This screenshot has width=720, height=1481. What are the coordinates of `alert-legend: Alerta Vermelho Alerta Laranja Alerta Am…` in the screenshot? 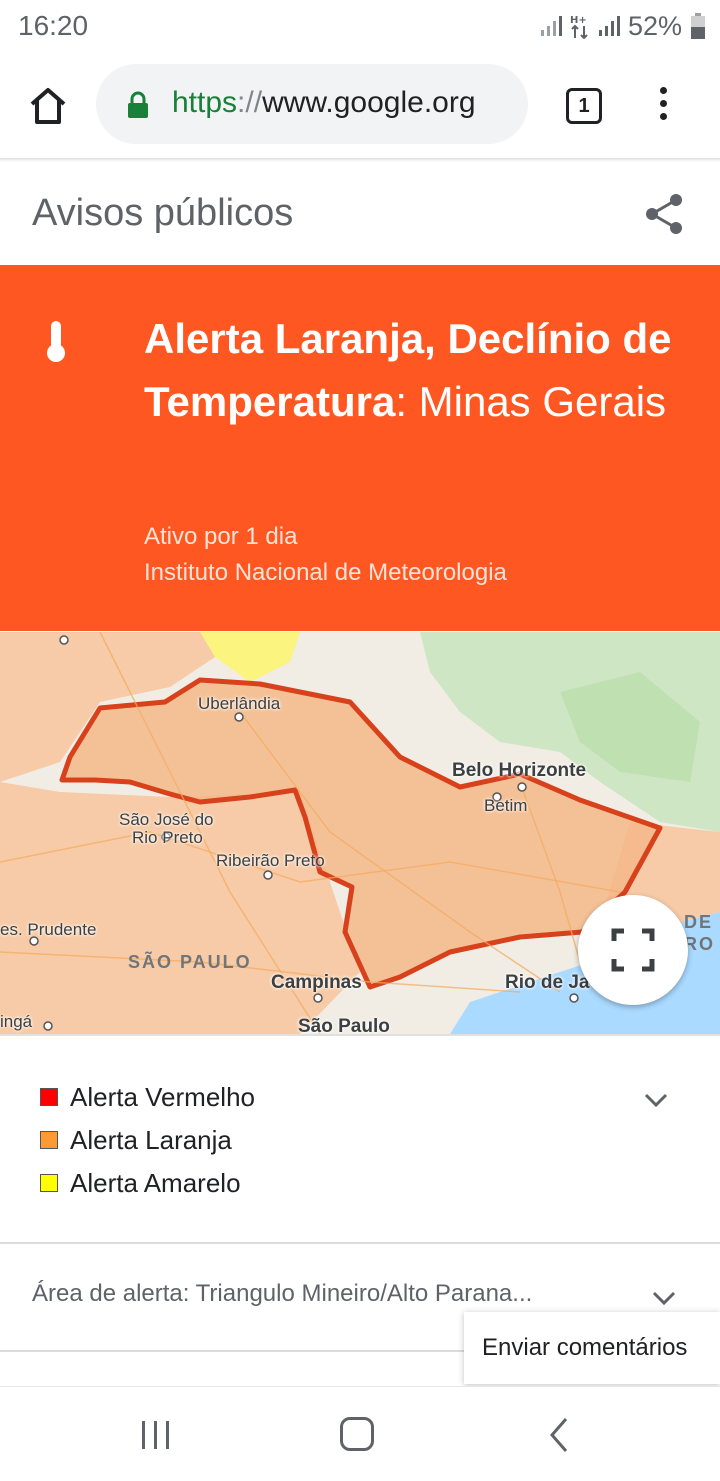 It's located at (360, 1139).